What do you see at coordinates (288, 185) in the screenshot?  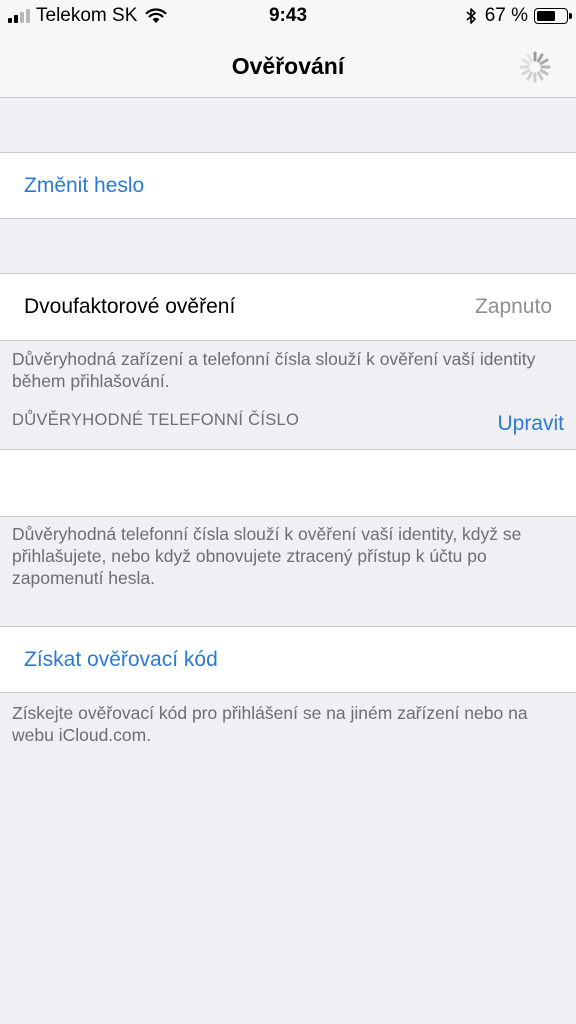 I see `change-password-cell: Změnit heslo` at bounding box center [288, 185].